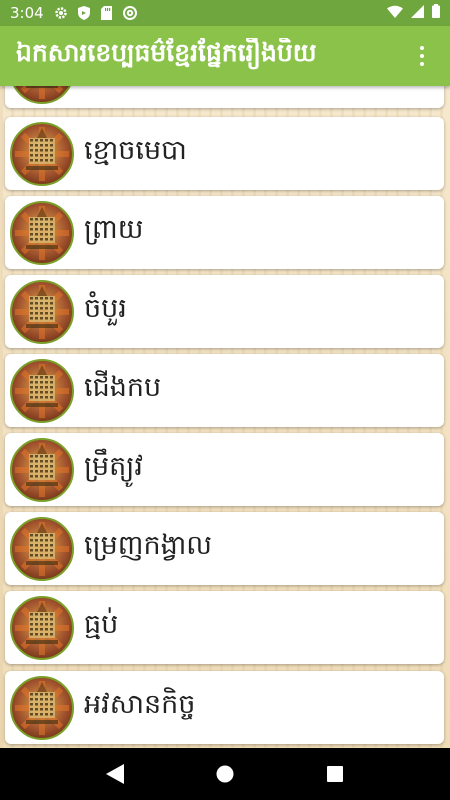 The width and height of the screenshot is (450, 800). What do you see at coordinates (224, 469) in the screenshot?
I see `list-item: ម្រឹត្យូវ` at bounding box center [224, 469].